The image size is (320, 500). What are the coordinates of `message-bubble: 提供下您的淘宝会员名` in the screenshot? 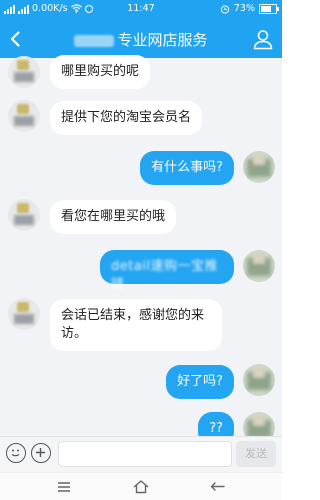 It's located at (126, 118).